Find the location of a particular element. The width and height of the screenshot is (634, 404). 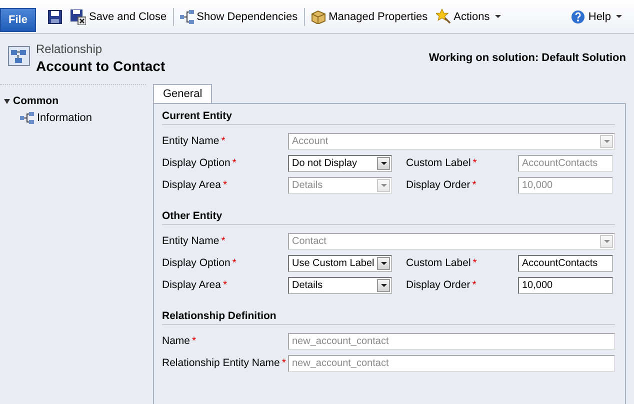

section-title: Relationship Definition is located at coordinates (388, 317).